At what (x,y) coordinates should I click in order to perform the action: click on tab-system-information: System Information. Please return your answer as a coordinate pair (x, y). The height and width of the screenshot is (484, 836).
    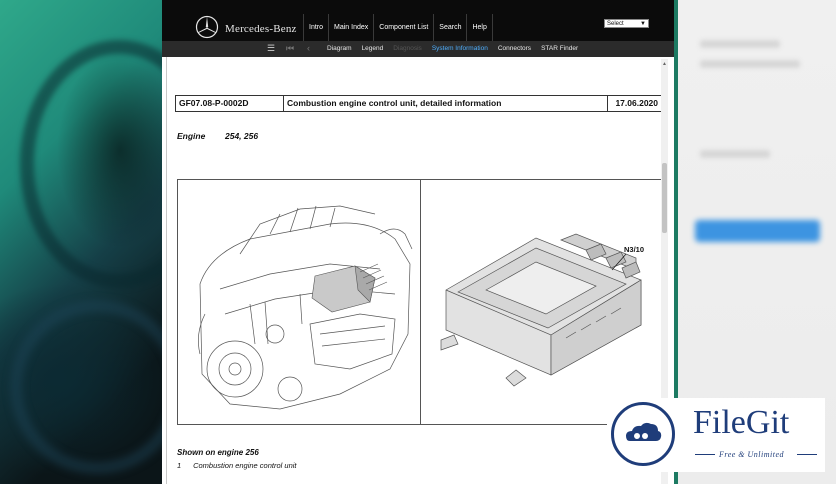
    Looking at the image, I should click on (460, 49).